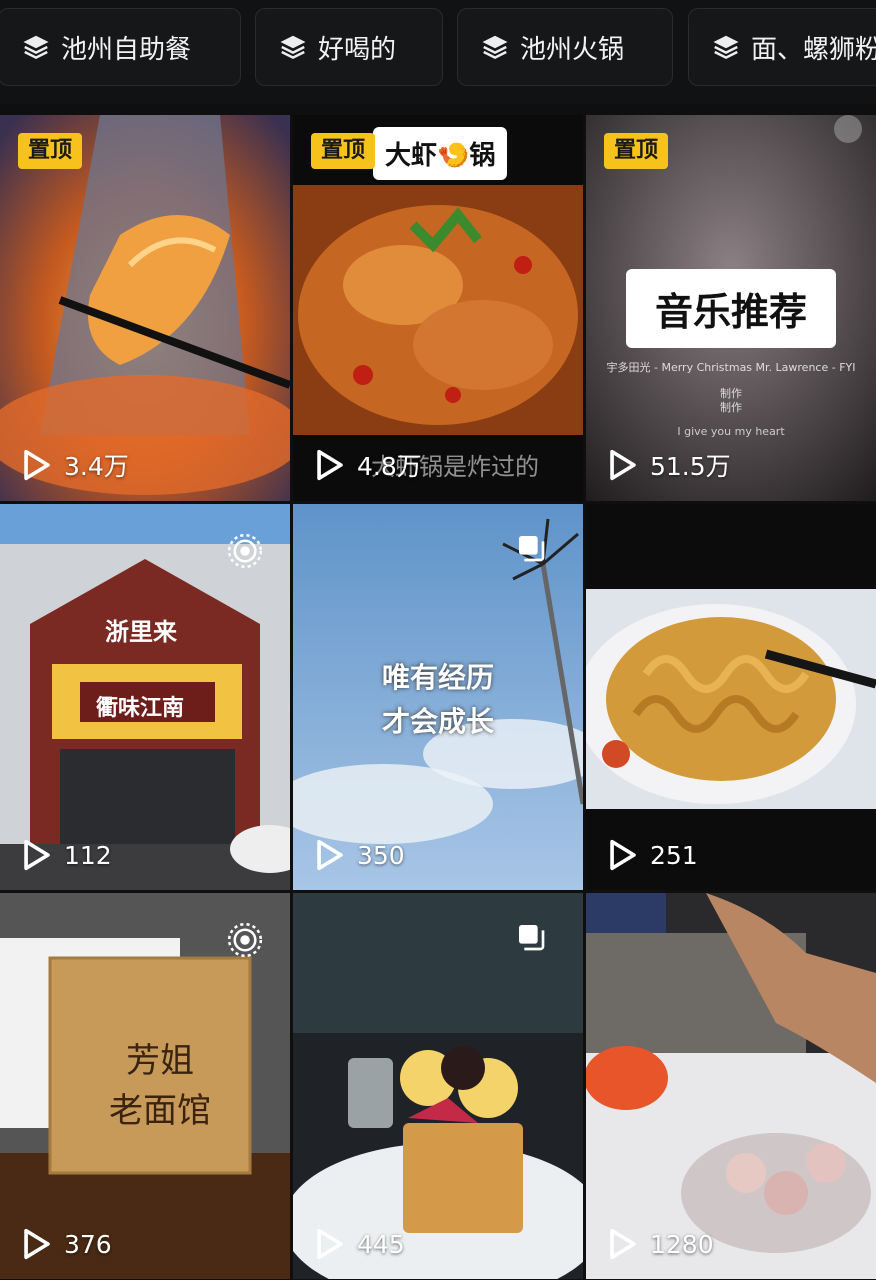 The width and height of the screenshot is (876, 1280). I want to click on view-count-text: 3.4万, so click(96, 466).